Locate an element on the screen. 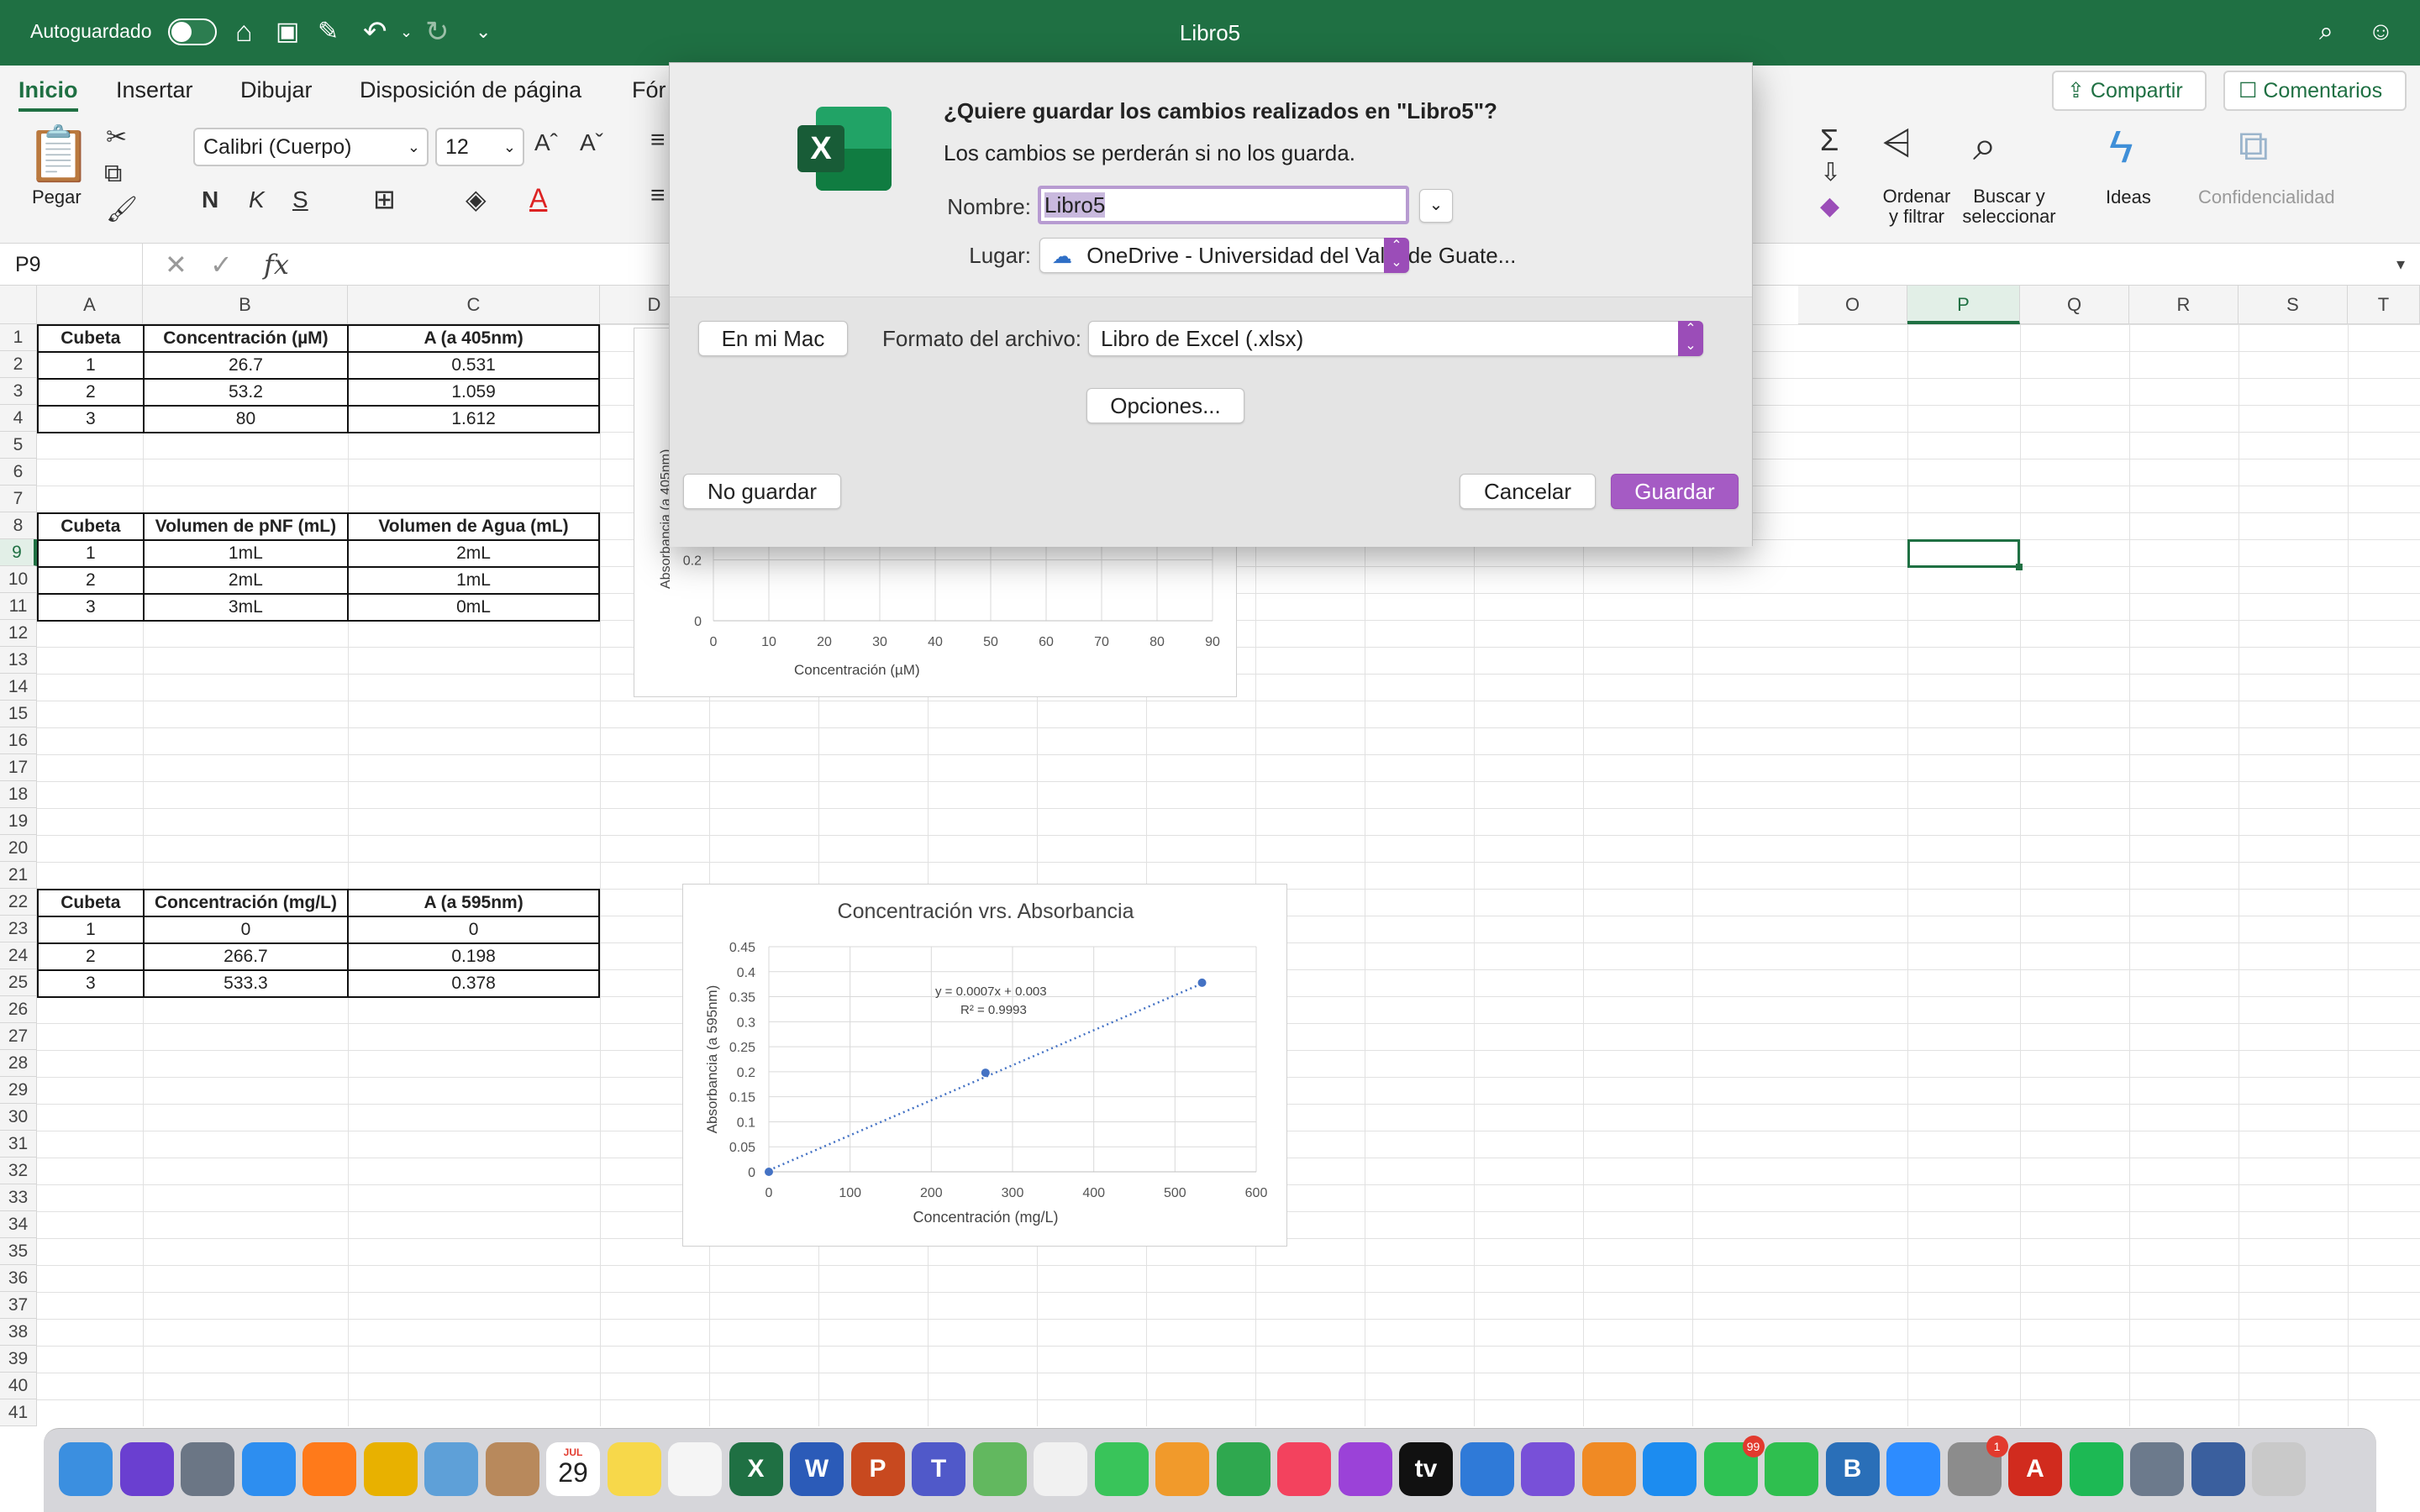 The image size is (2420, 1512). column-header-r: R is located at coordinates (2183, 305).